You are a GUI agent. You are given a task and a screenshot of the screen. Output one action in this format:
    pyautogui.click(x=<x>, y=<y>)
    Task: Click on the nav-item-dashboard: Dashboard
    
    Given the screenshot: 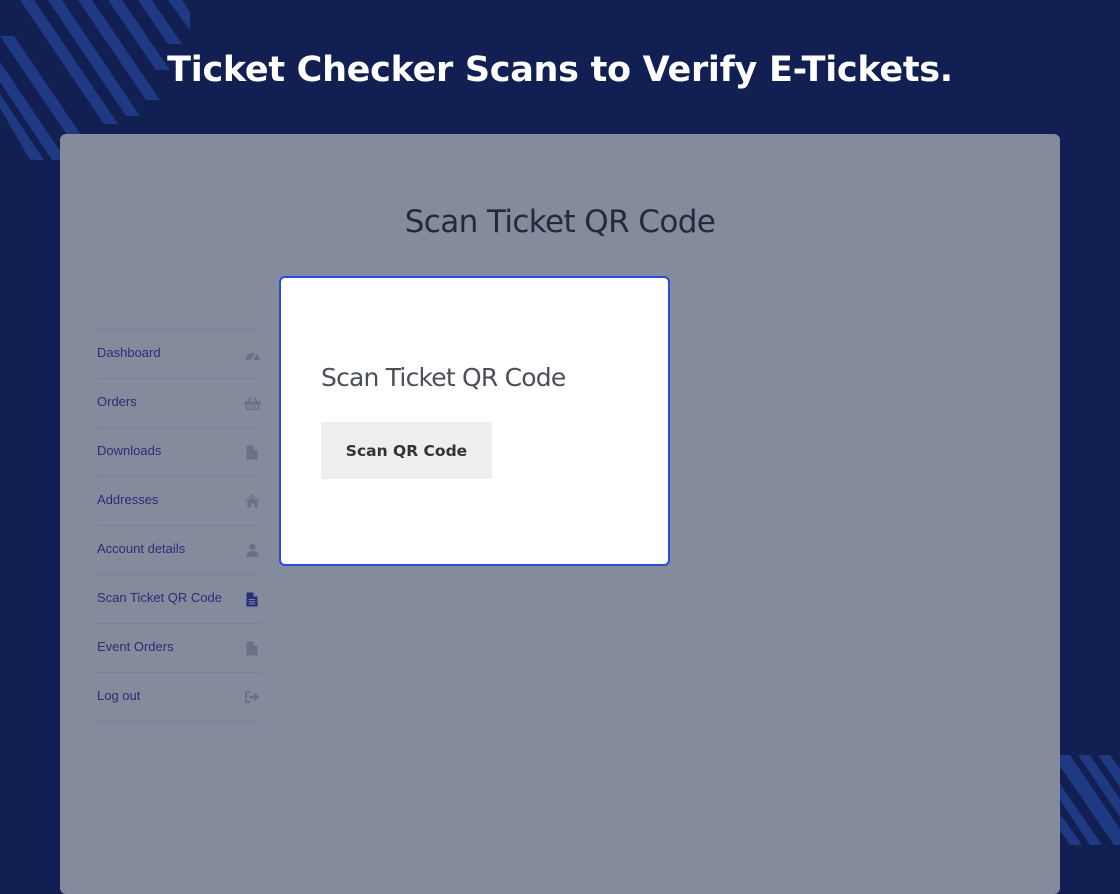 What is the action you would take?
    pyautogui.click(x=179, y=354)
    